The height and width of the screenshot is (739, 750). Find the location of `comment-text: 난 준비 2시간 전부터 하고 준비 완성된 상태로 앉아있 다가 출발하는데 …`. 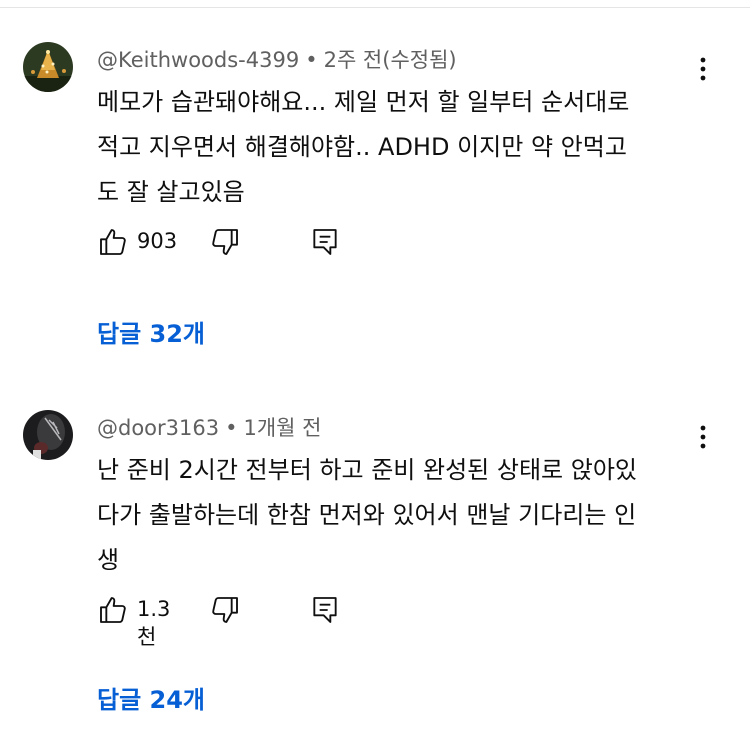

comment-text: 난 준비 2시간 전부터 하고 준비 완성된 상태로 앉아있 다가 출발하는데 … is located at coordinates (367, 515).